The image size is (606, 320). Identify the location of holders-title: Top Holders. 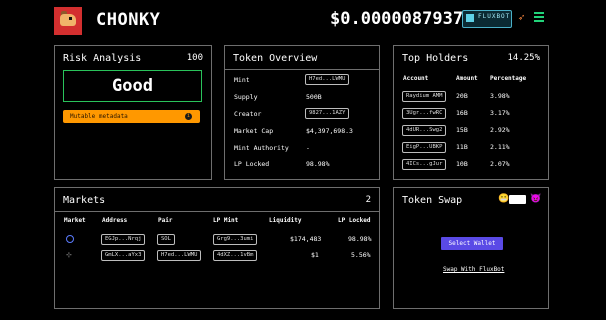
(435, 58).